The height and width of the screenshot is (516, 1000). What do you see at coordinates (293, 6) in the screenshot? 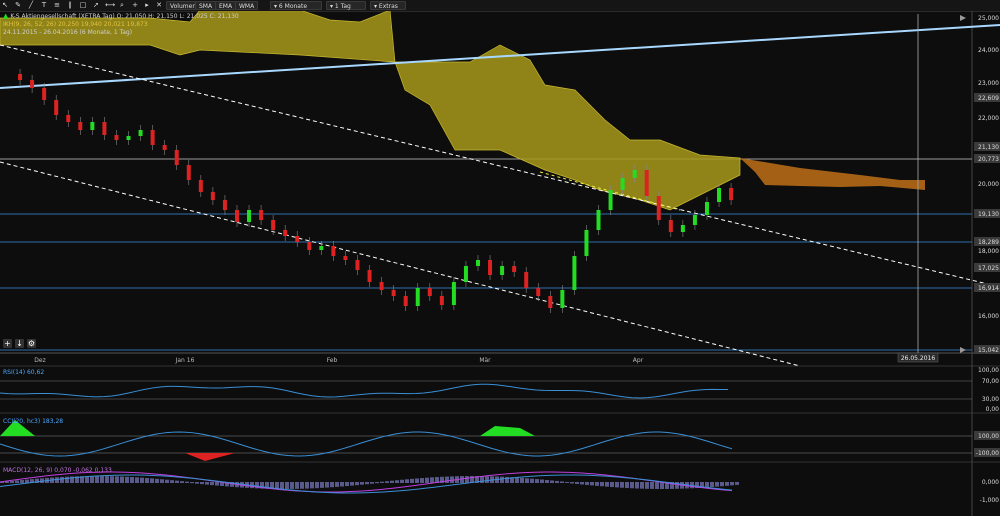
I see `period-value: 6 Monate` at bounding box center [293, 6].